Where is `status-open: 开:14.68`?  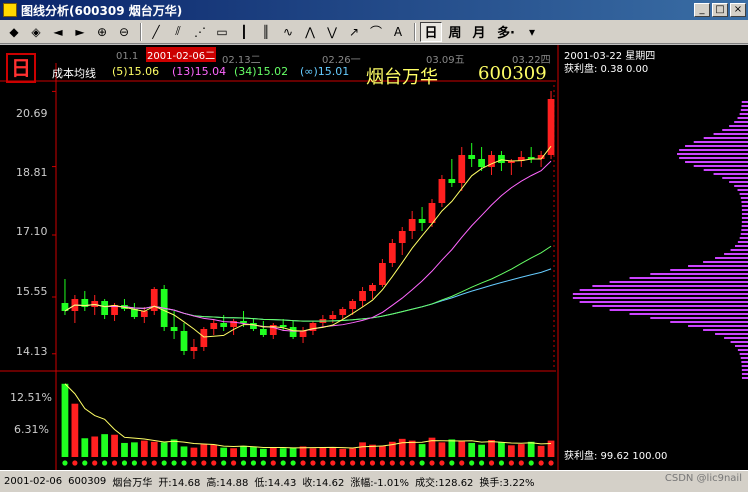 status-open: 开:14.68 is located at coordinates (179, 483).